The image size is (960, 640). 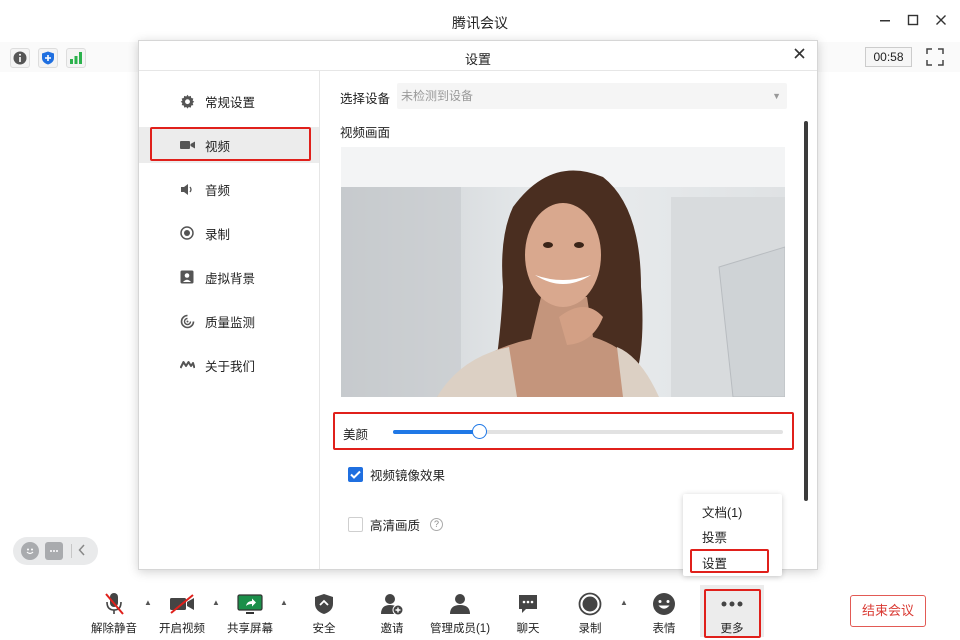 What do you see at coordinates (722, 511) in the screenshot?
I see `menu-item-docs: 文档(1)` at bounding box center [722, 511].